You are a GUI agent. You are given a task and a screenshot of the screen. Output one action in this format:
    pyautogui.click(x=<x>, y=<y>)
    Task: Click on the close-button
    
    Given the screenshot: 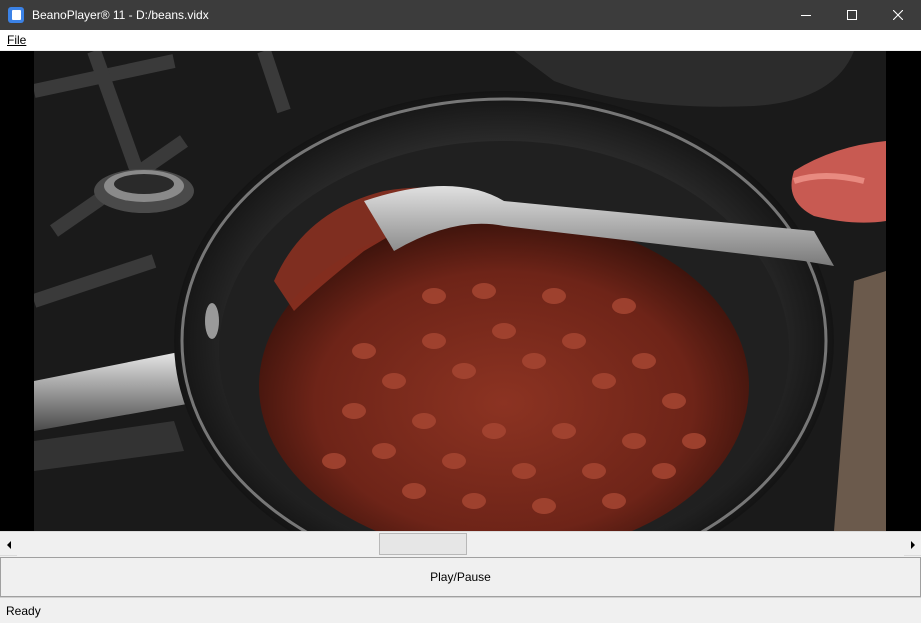 What is the action you would take?
    pyautogui.click(x=898, y=15)
    